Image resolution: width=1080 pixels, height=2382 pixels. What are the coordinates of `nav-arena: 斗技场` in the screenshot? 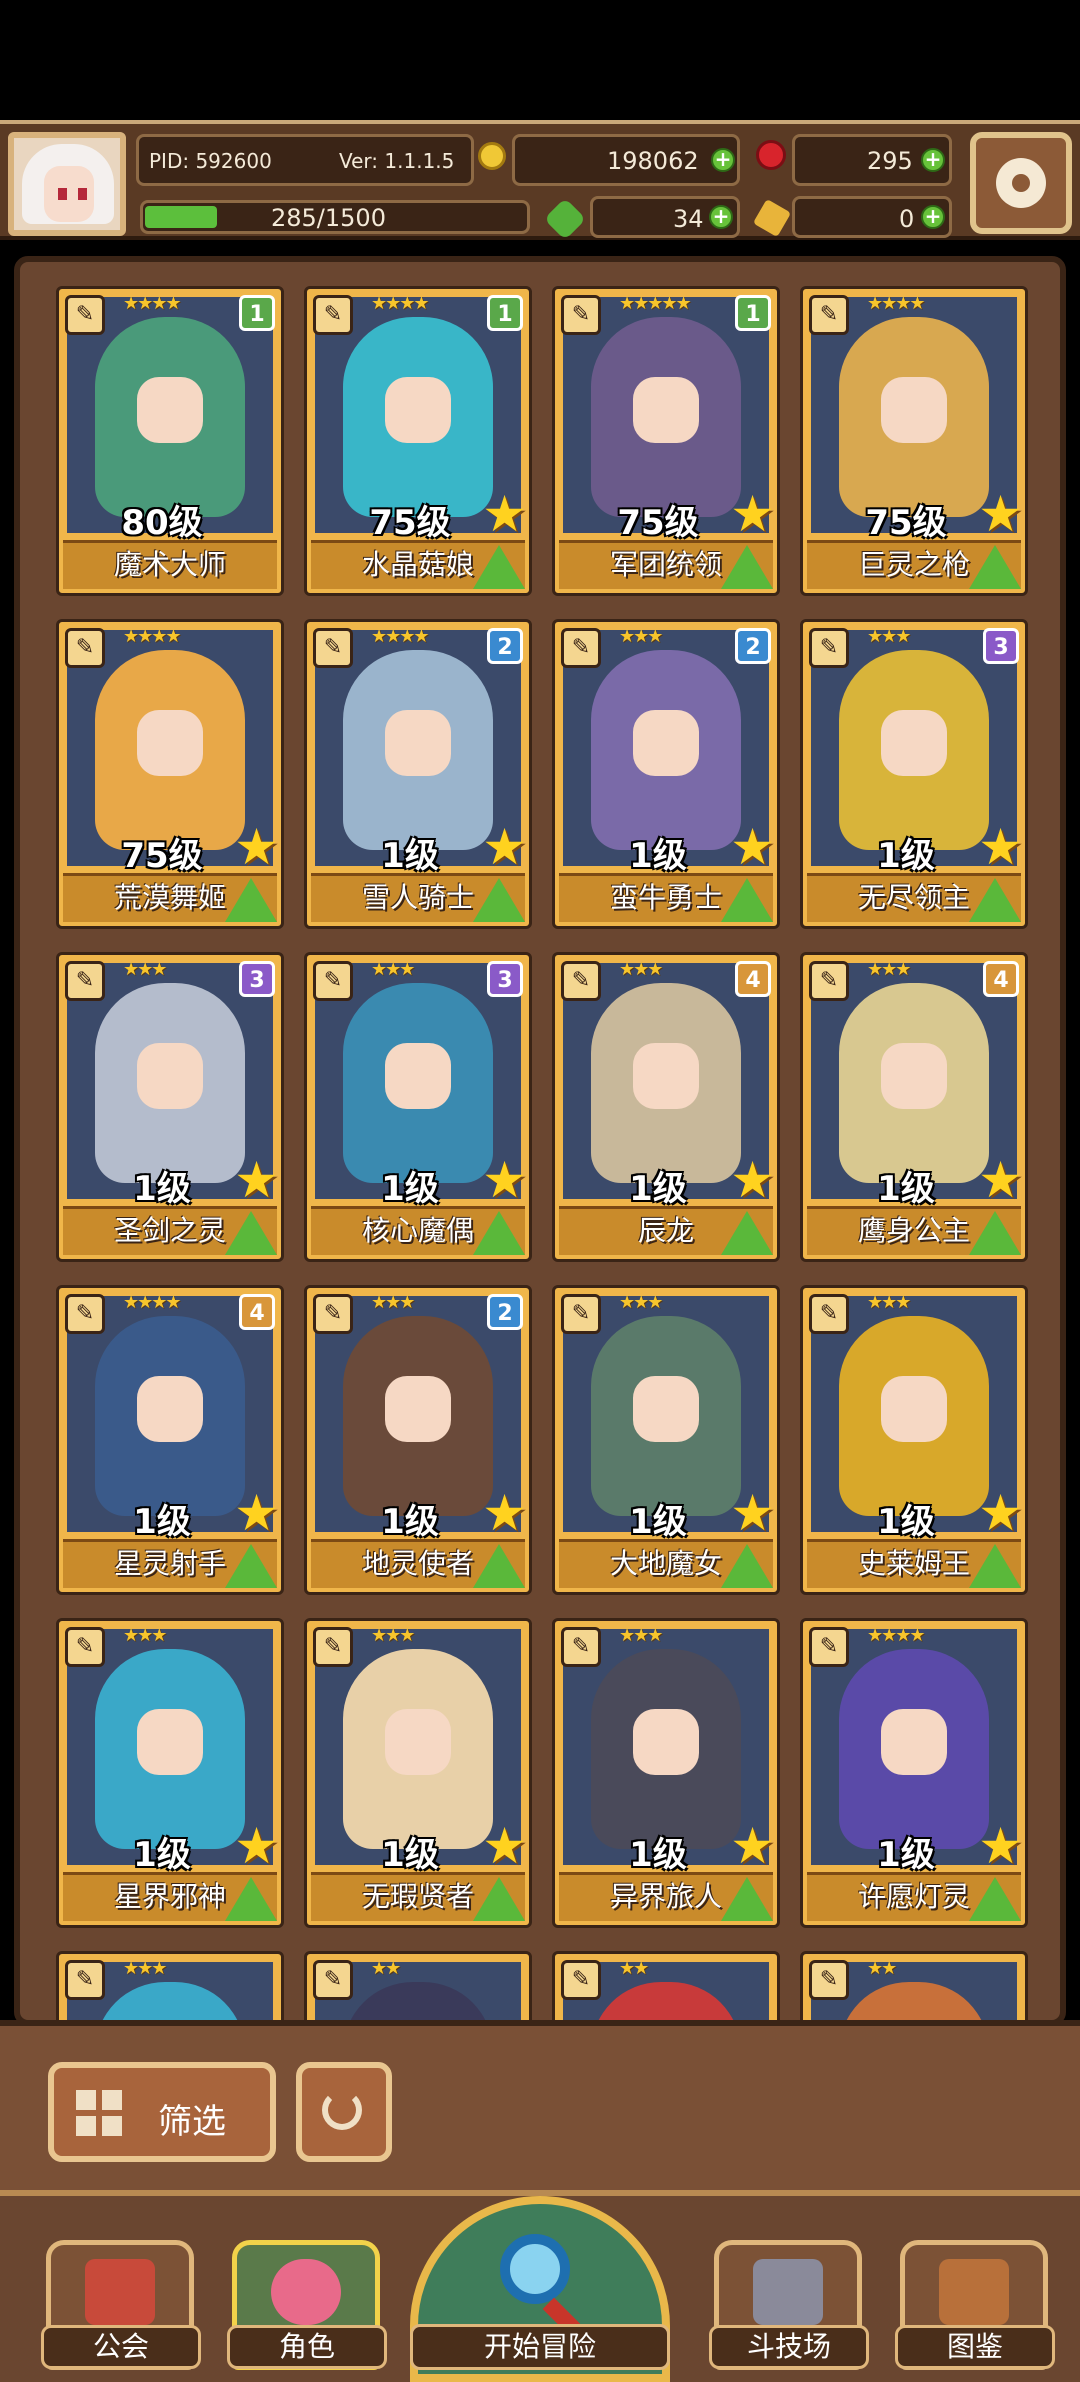 It's located at (789, 2305).